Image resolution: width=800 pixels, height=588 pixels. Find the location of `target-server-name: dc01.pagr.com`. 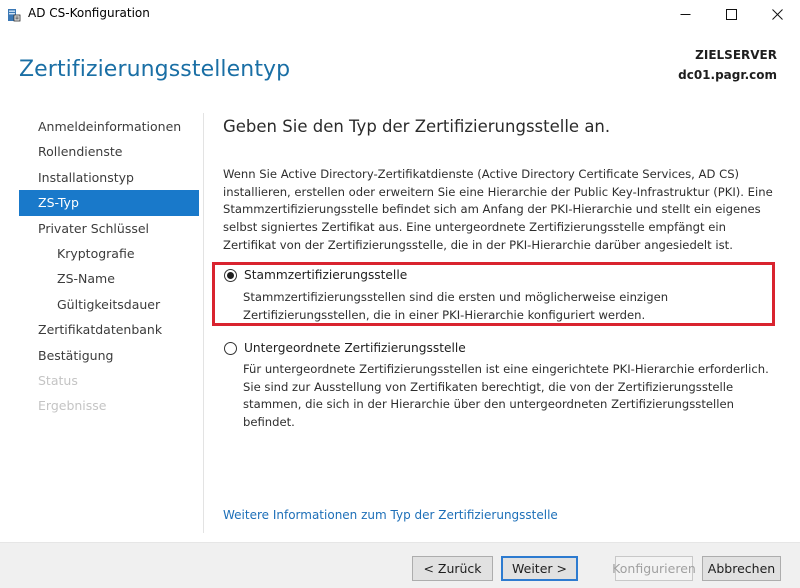

target-server-name: dc01.pagr.com is located at coordinates (727, 75).